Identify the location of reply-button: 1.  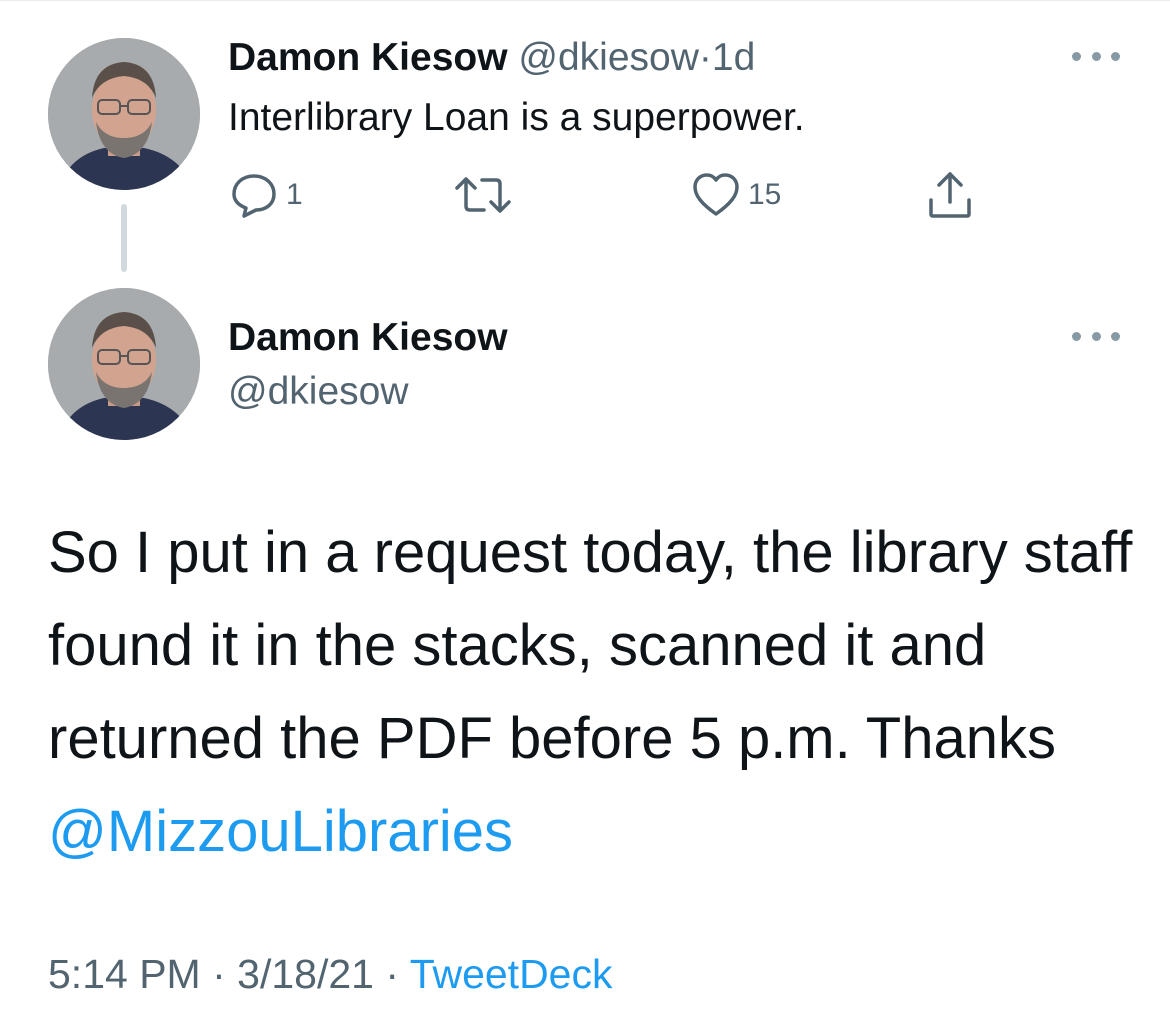
(266, 195).